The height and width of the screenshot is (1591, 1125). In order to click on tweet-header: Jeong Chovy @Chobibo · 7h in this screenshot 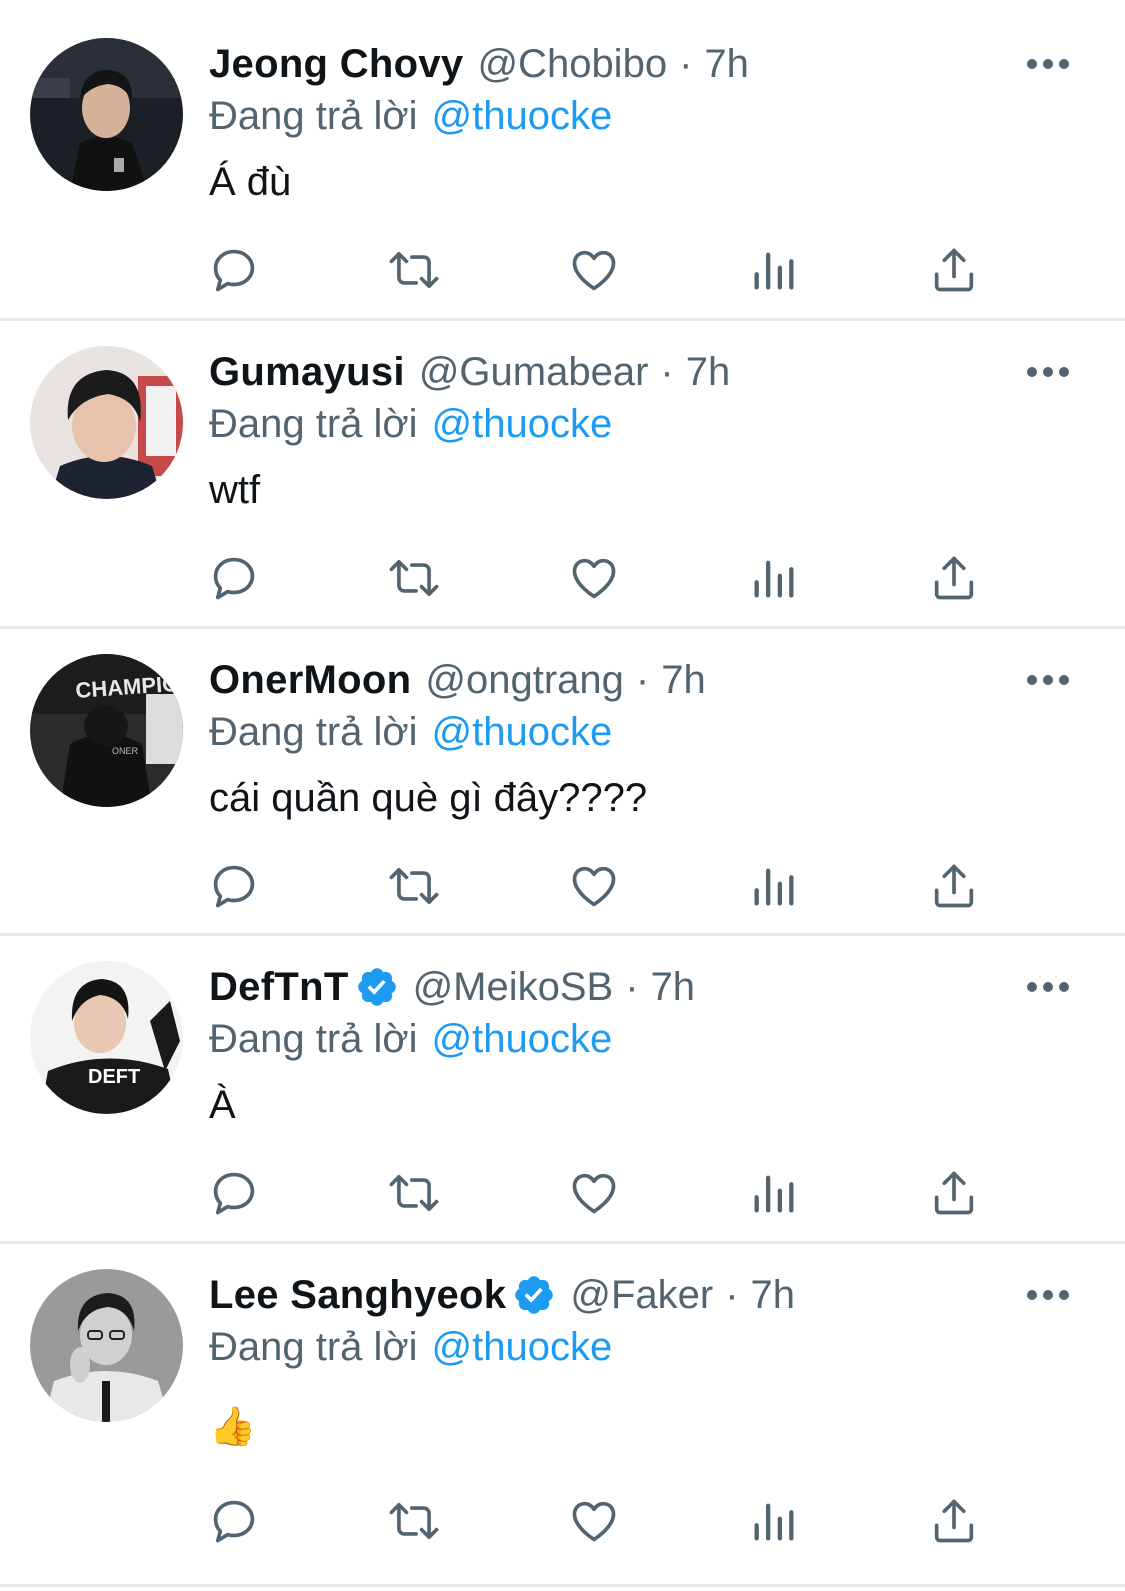, I will do `click(479, 64)`.